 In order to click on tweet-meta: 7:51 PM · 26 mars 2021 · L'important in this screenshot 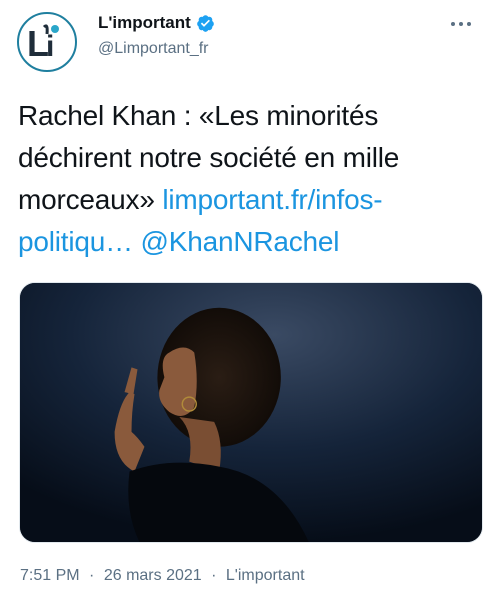, I will do `click(162, 576)`.